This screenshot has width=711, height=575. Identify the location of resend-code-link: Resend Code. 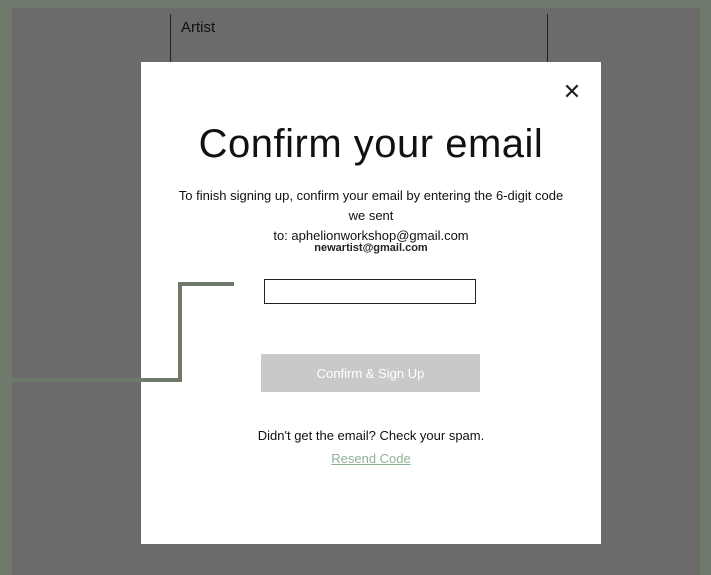
(371, 458).